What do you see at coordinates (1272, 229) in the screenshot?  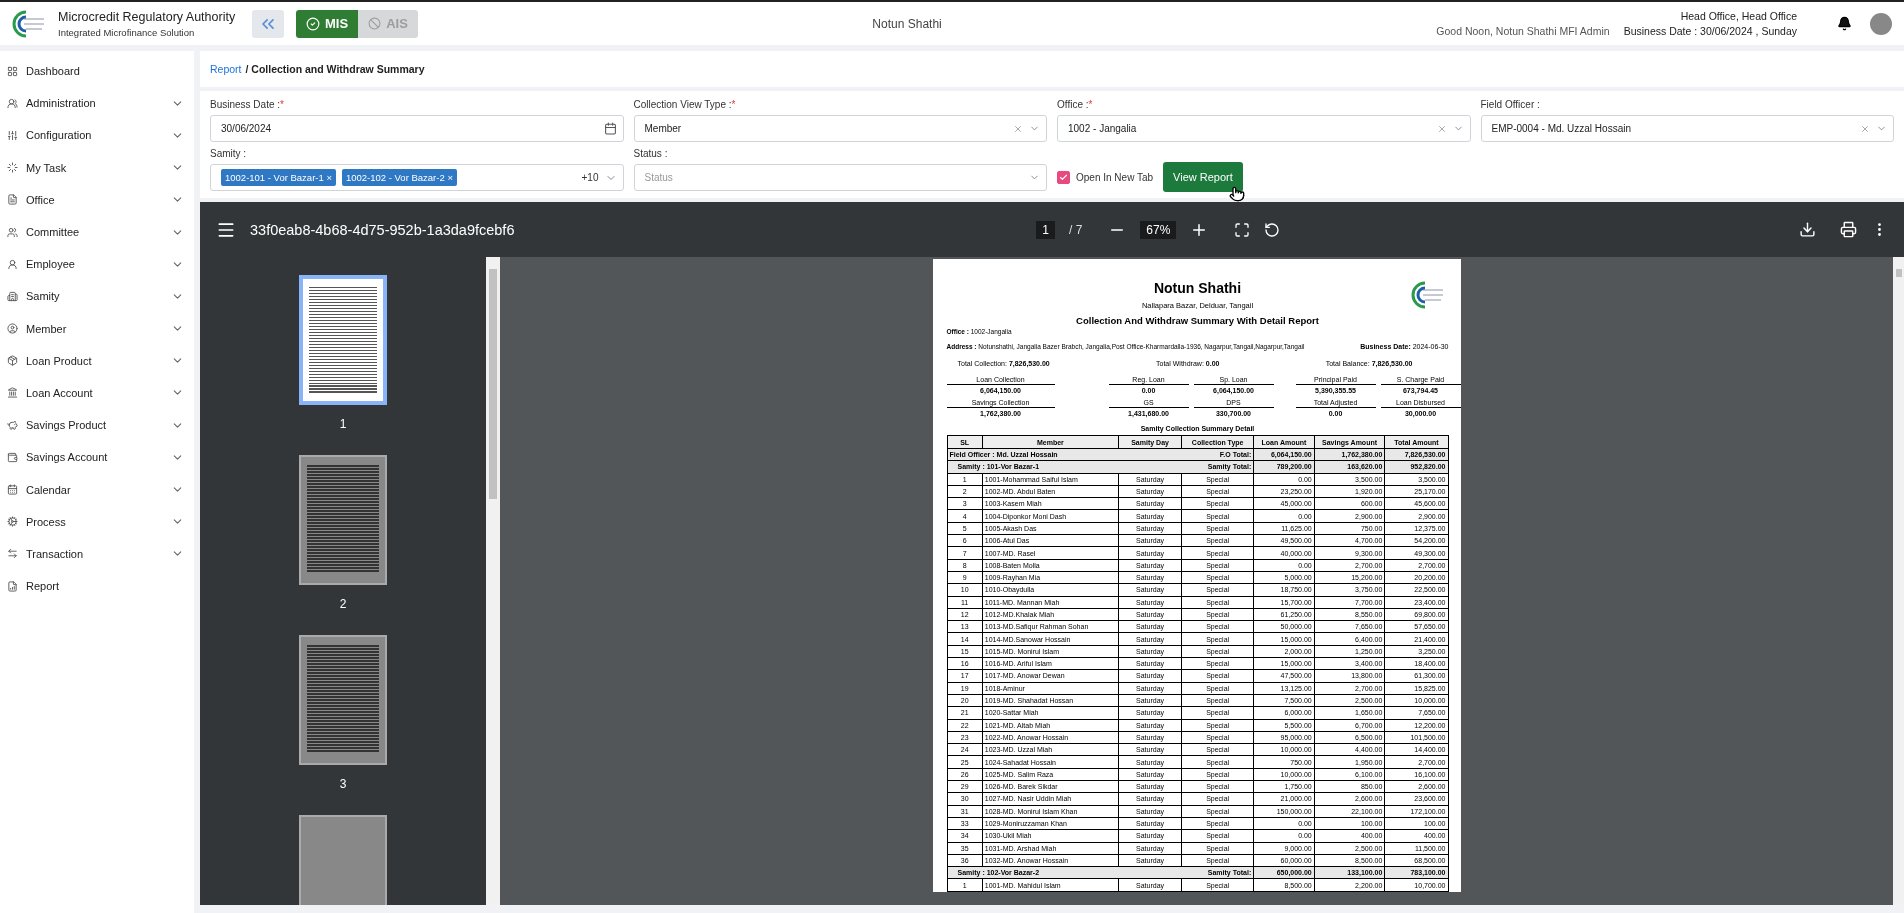 I see `rotate-icon` at bounding box center [1272, 229].